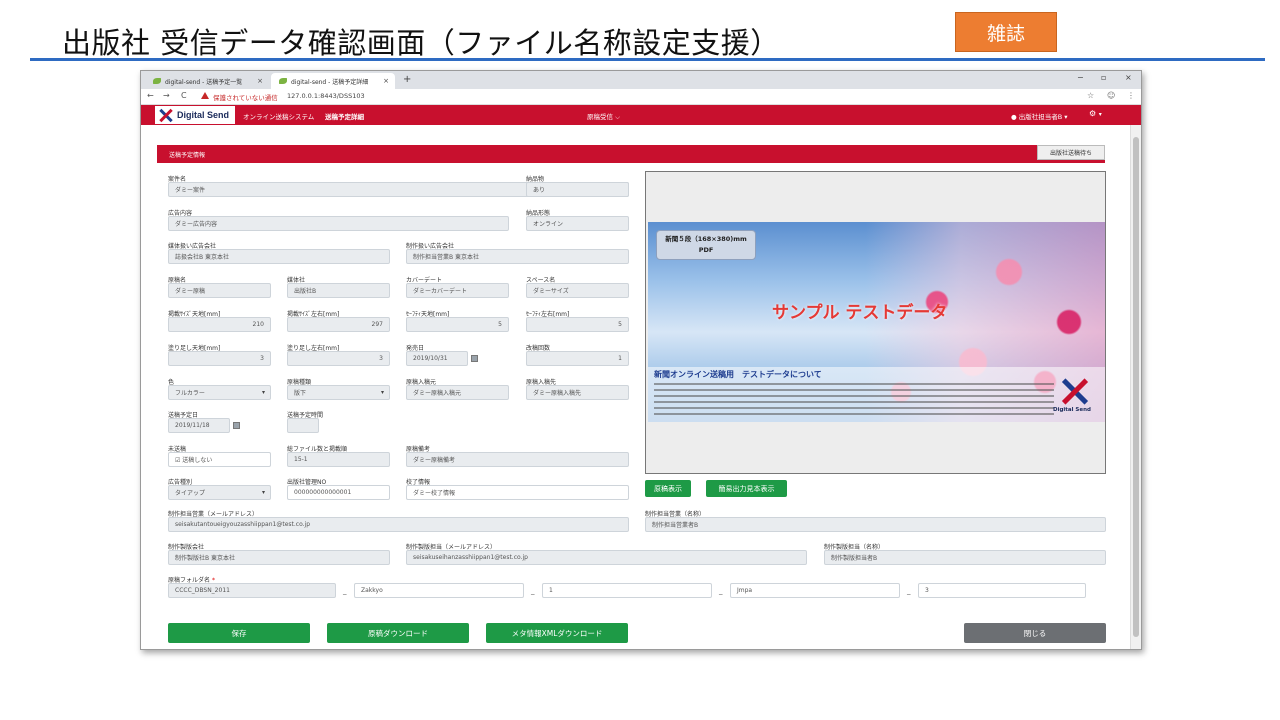 Image resolution: width=1280 pixels, height=720 pixels. Describe the element at coordinates (338, 392) in the screenshot. I see `manuscript-type-select: 版下 ▾` at that location.